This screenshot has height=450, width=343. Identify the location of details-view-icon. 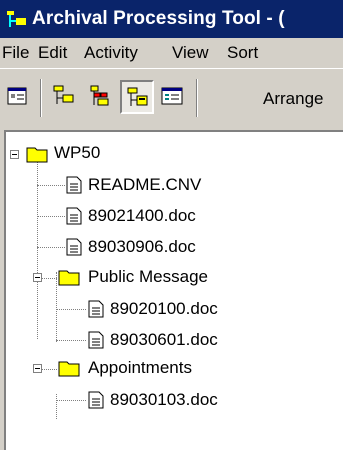
(172, 96).